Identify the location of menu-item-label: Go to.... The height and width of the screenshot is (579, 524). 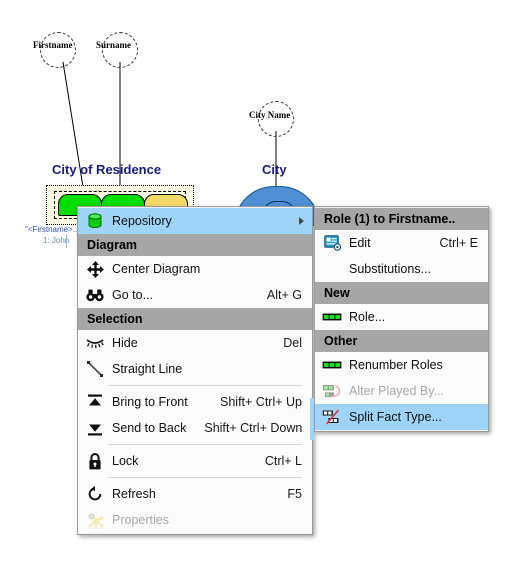
(132, 295).